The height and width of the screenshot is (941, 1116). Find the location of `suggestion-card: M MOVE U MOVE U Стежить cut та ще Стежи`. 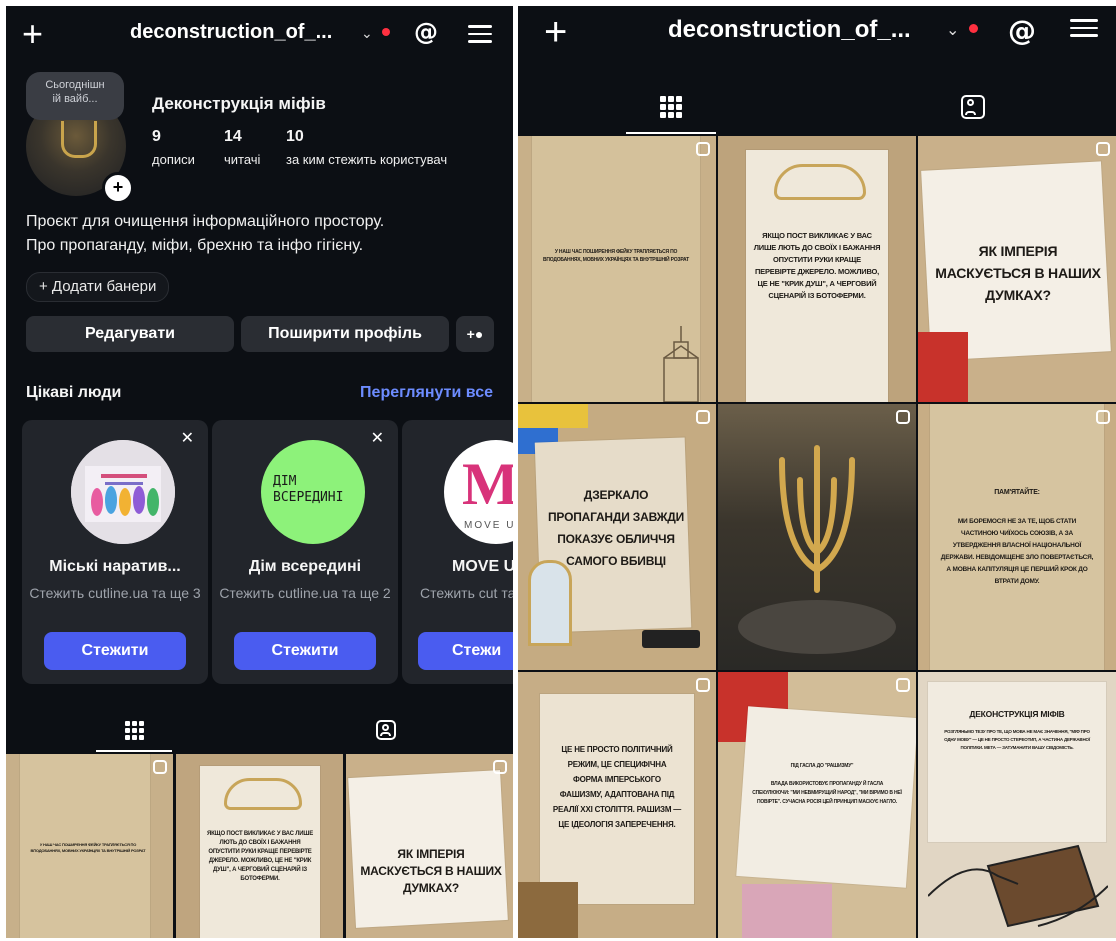

suggestion-card: M MOVE U MOVE U Стежить cut та ще Стежи is located at coordinates (457, 552).